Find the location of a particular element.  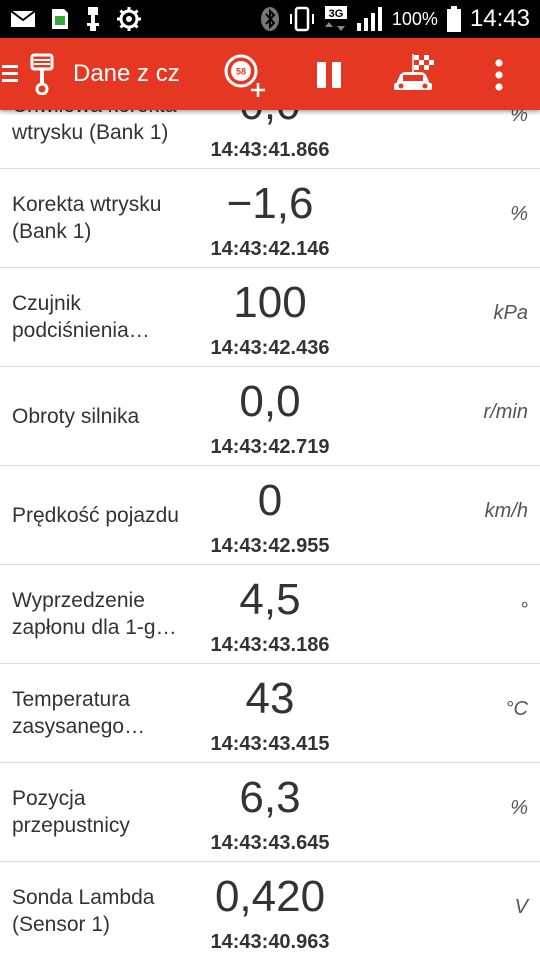

add-gauge-icon: 58 is located at coordinates (245, 75).